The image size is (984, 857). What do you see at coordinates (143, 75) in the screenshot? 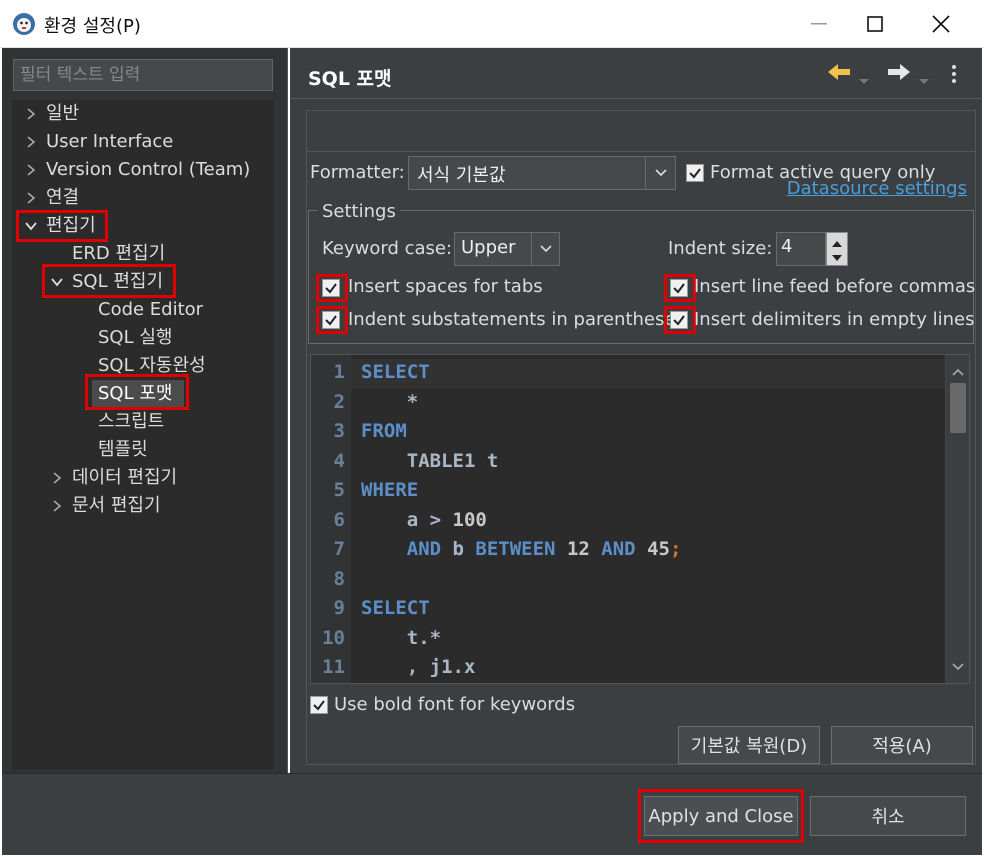
I see `filter-text-input` at bounding box center [143, 75].